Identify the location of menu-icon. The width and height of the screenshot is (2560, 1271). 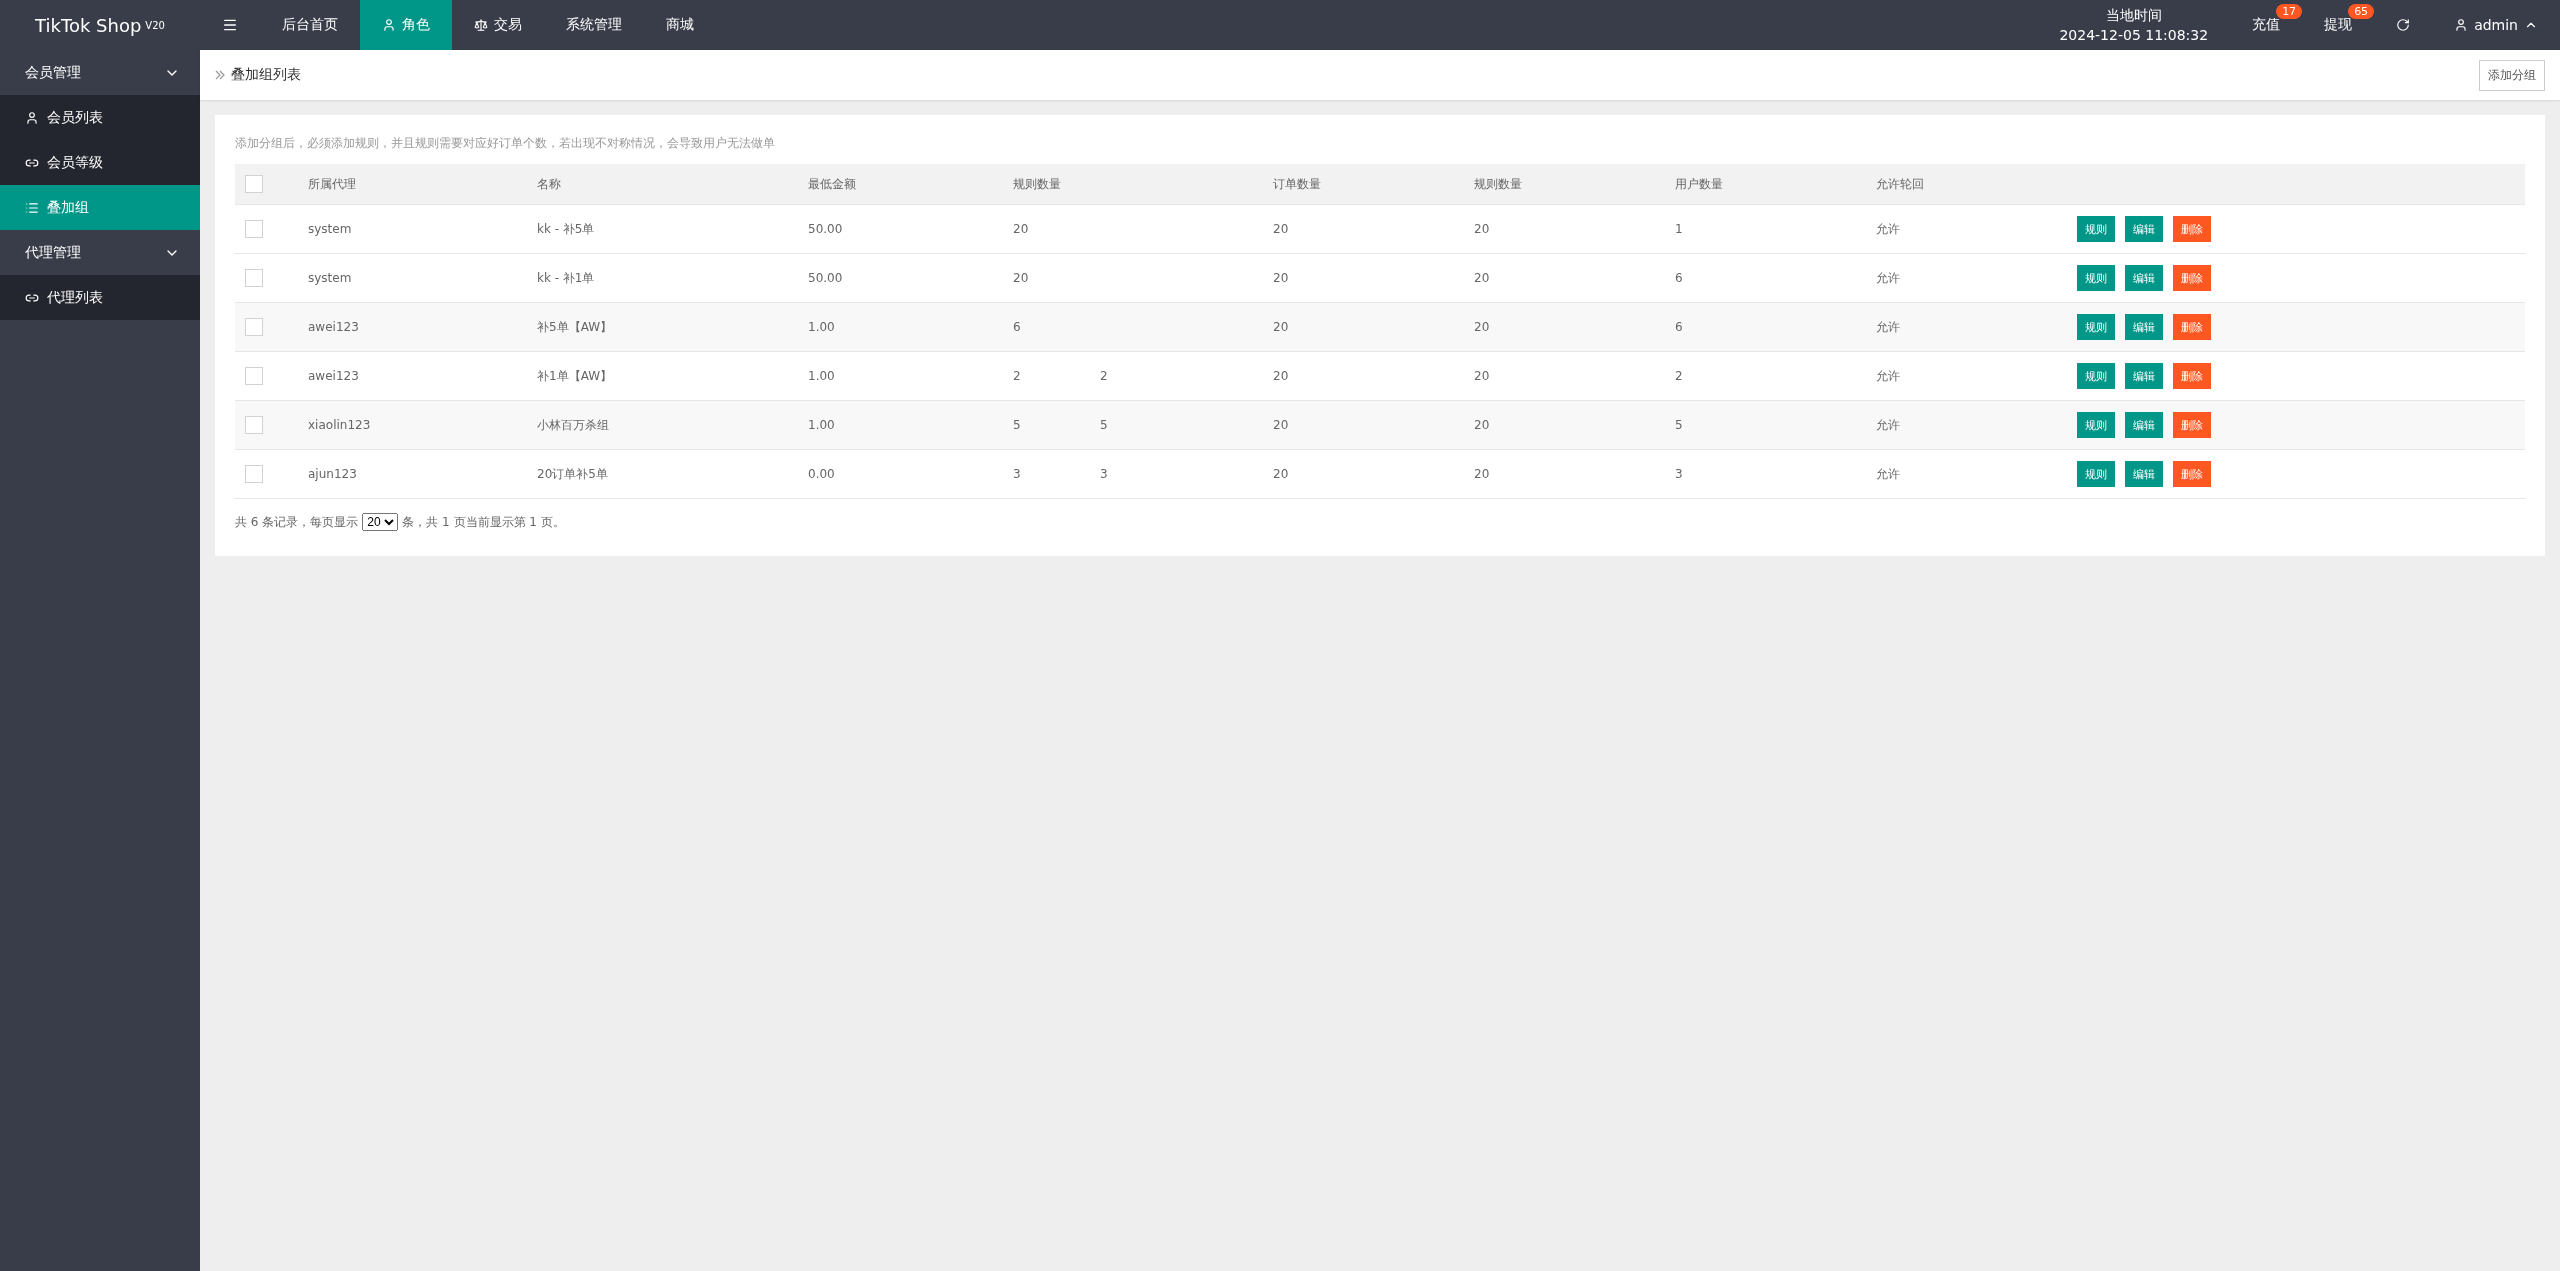
(230, 25).